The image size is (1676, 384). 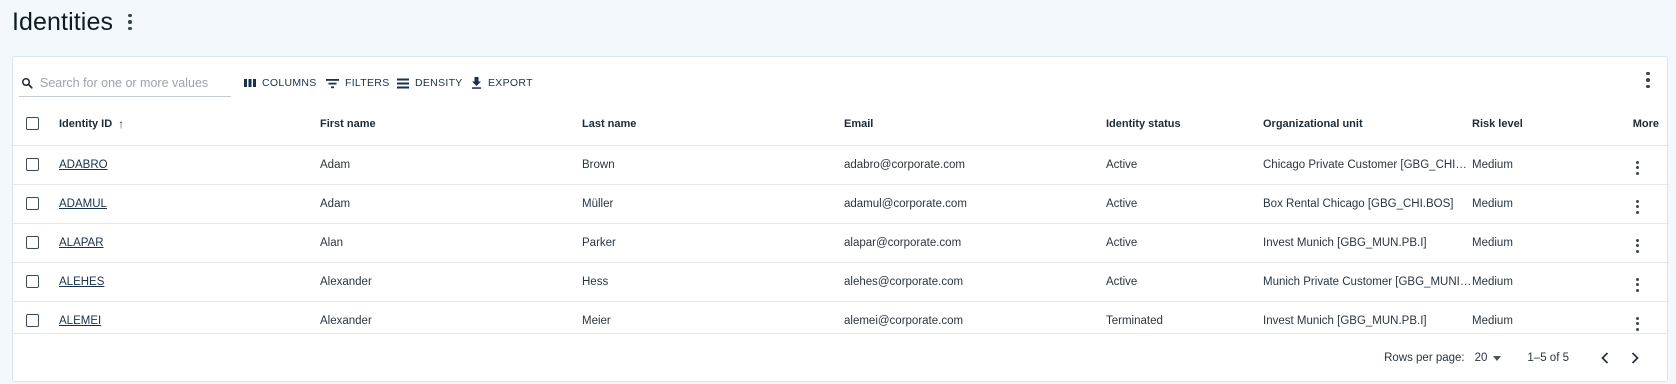 What do you see at coordinates (63, 21) in the screenshot?
I see `page-title: Identities` at bounding box center [63, 21].